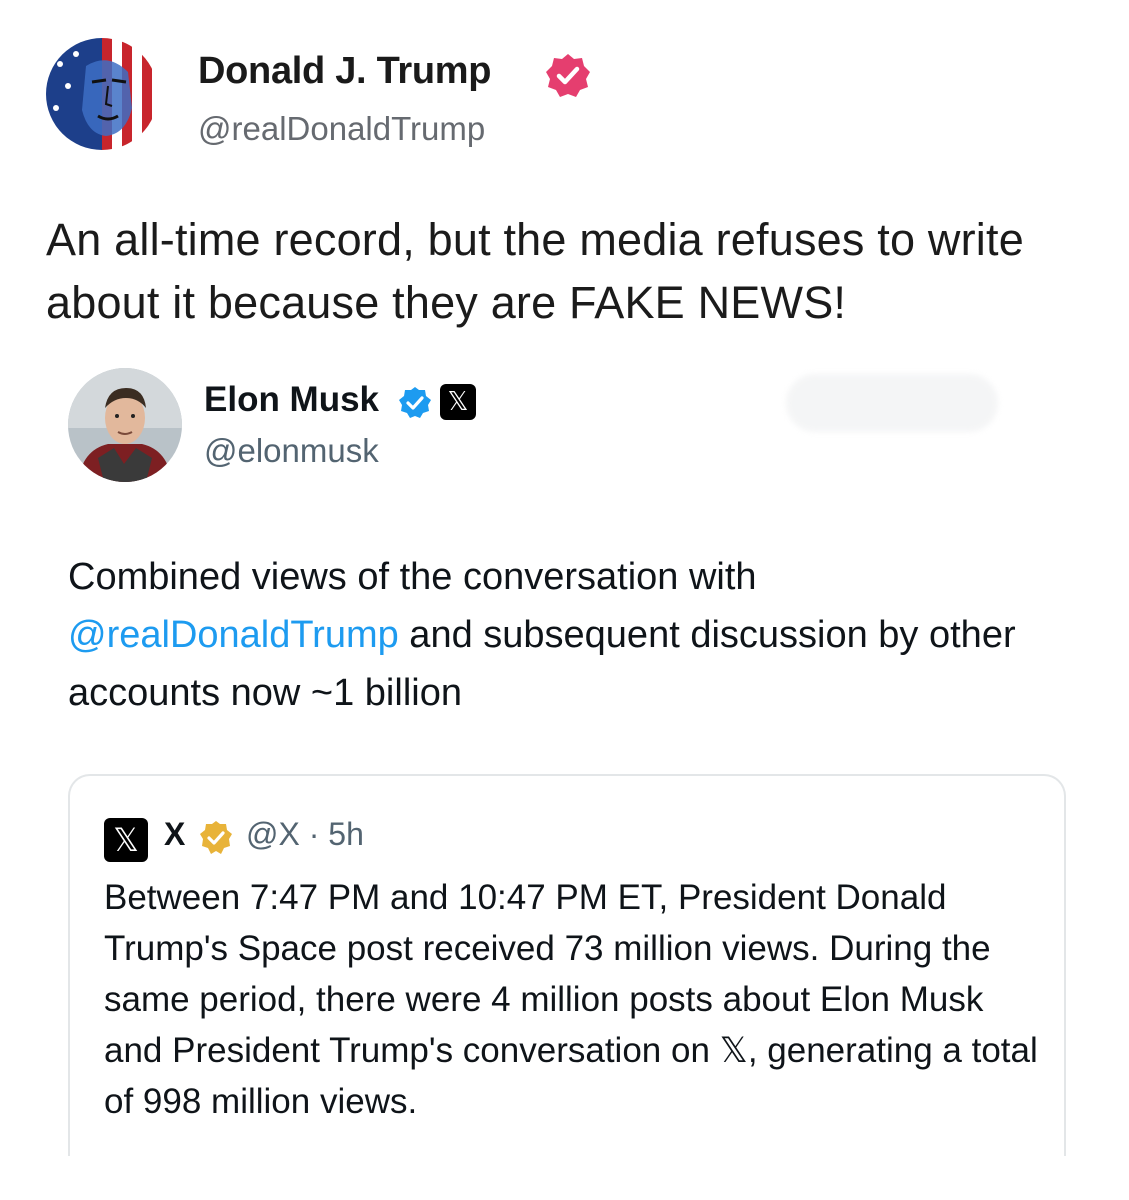 The width and height of the screenshot is (1129, 1200). I want to click on quoted-author-name: X, so click(175, 834).